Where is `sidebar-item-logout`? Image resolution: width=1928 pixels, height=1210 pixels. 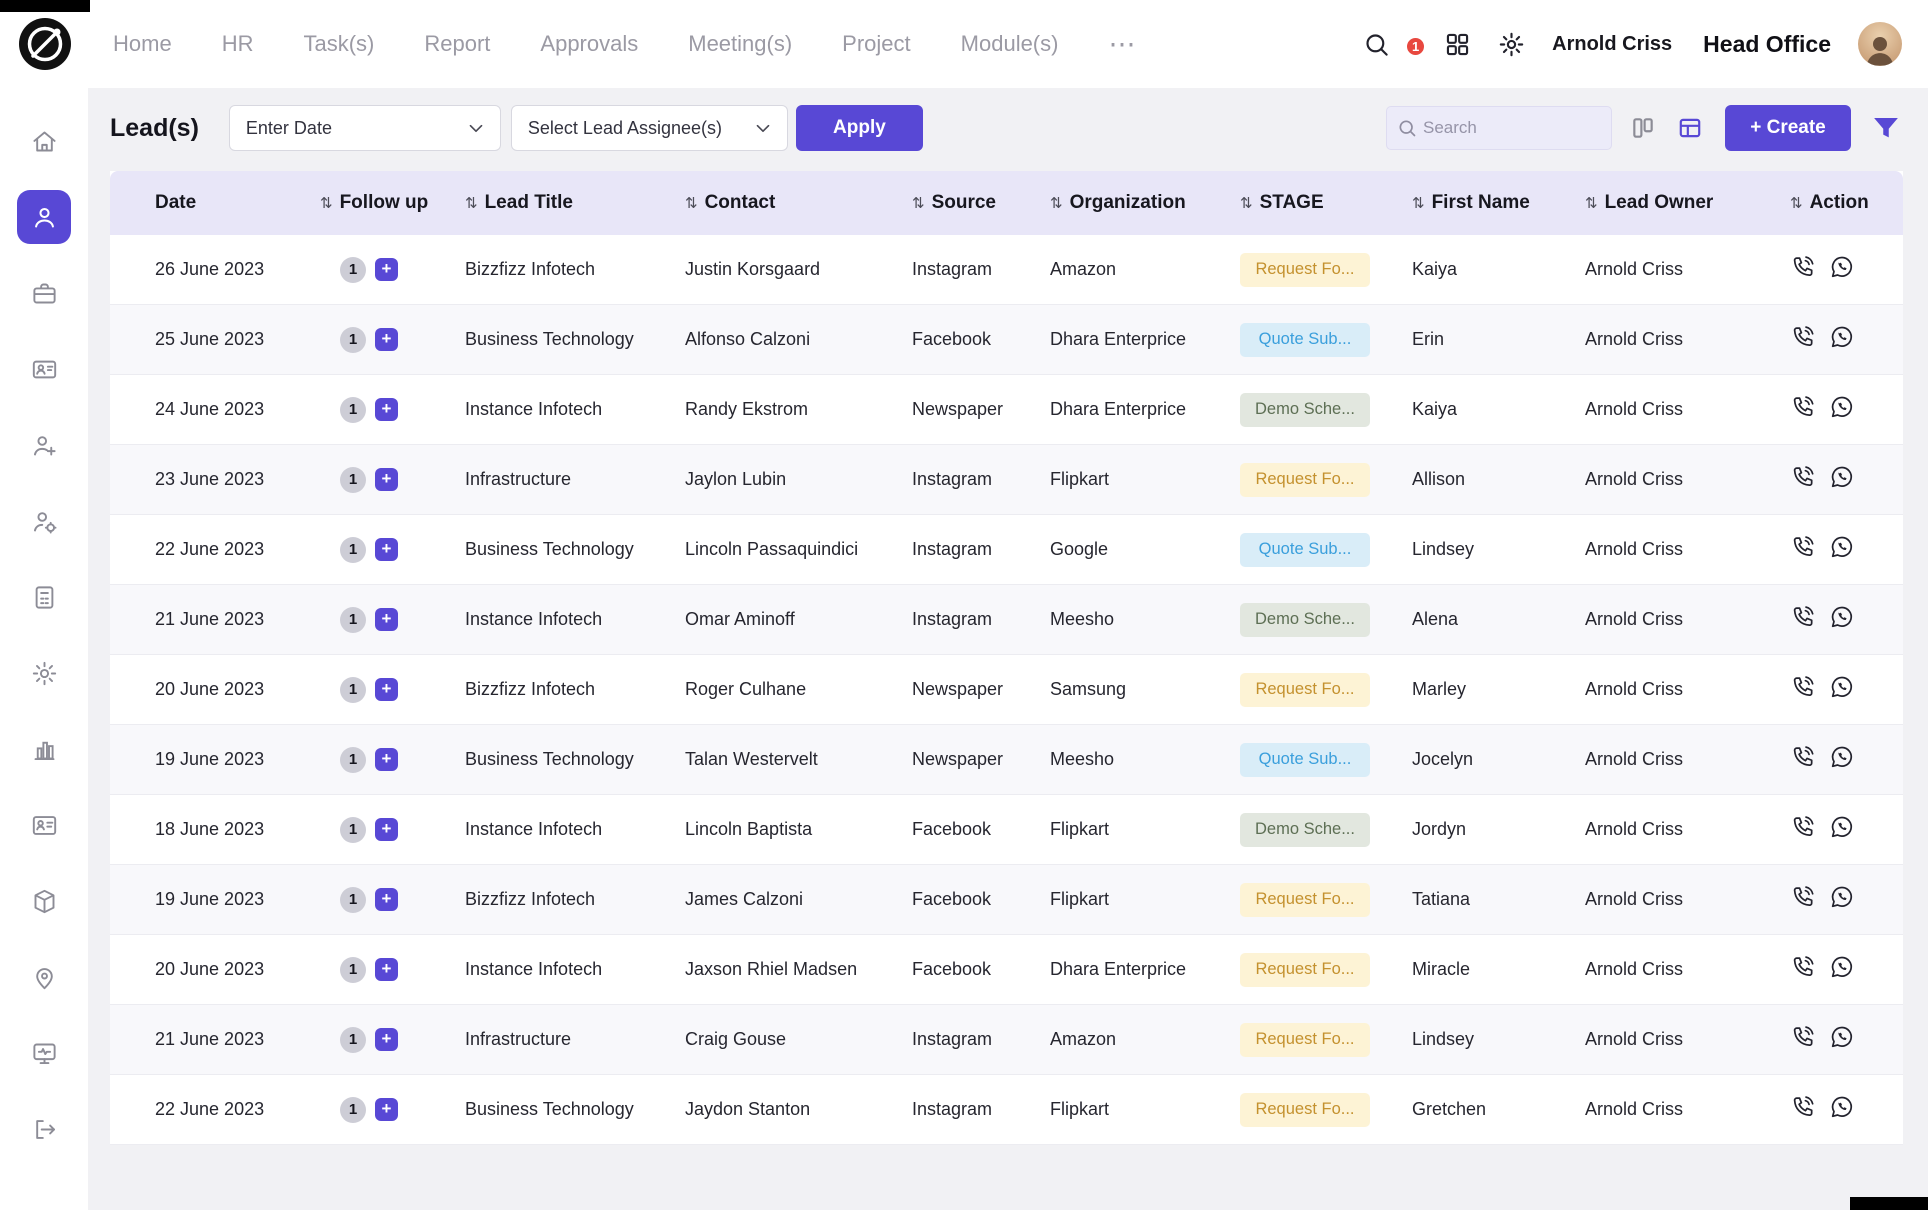 sidebar-item-logout is located at coordinates (44, 1129).